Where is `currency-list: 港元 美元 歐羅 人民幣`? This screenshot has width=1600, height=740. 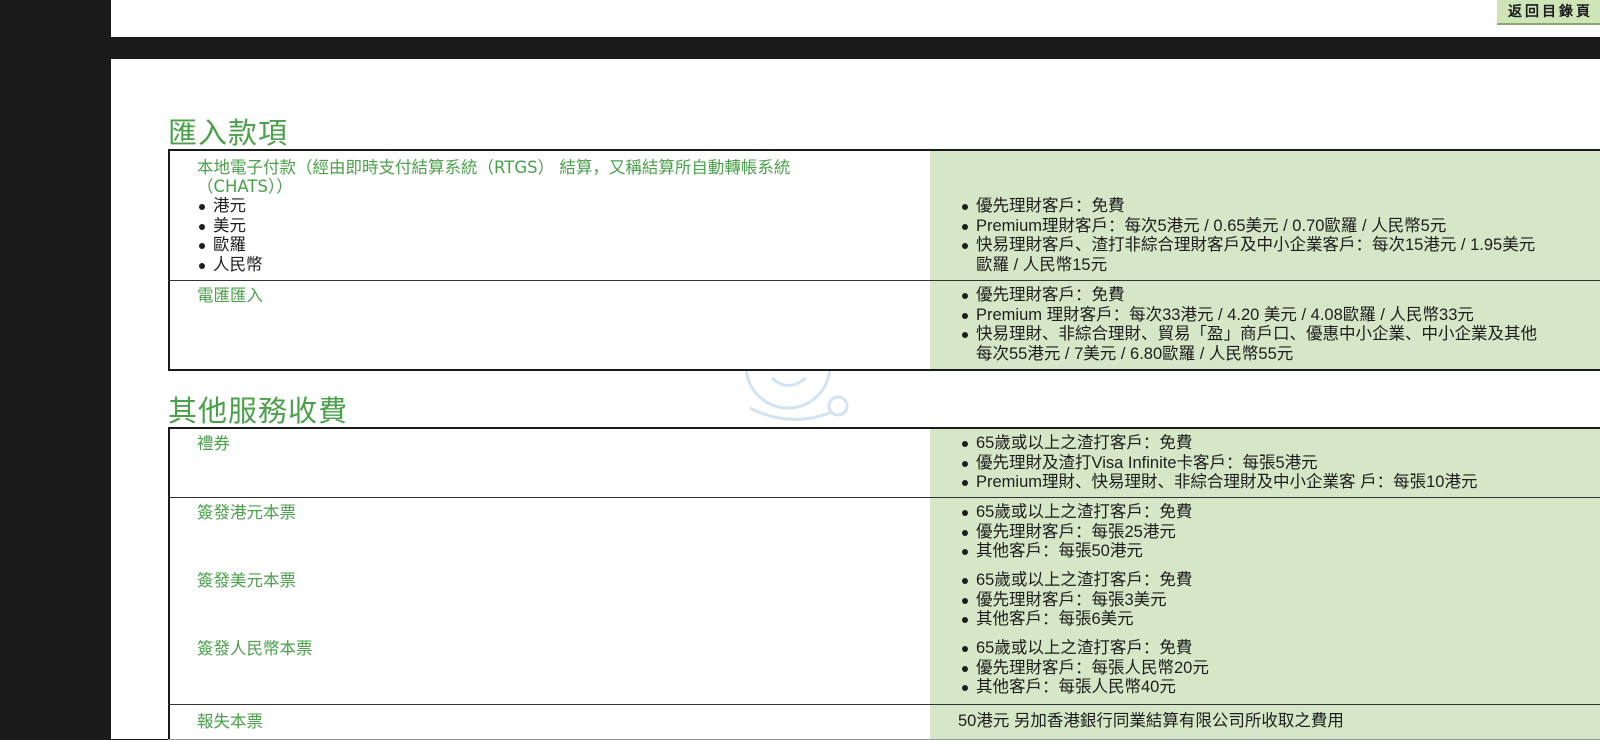
currency-list: 港元 美元 歐羅 人民幣 is located at coordinates (230, 236).